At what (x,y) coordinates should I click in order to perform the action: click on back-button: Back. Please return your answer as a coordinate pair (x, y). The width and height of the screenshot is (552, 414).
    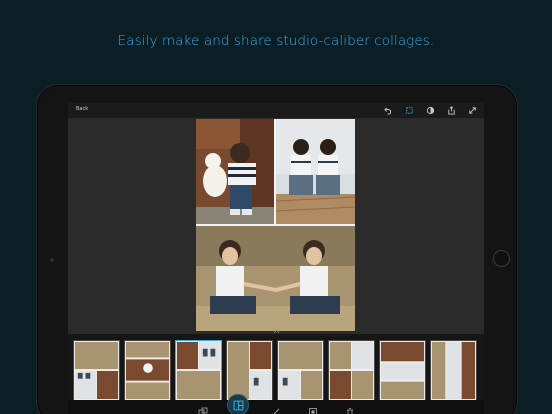
    Looking at the image, I should click on (82, 109).